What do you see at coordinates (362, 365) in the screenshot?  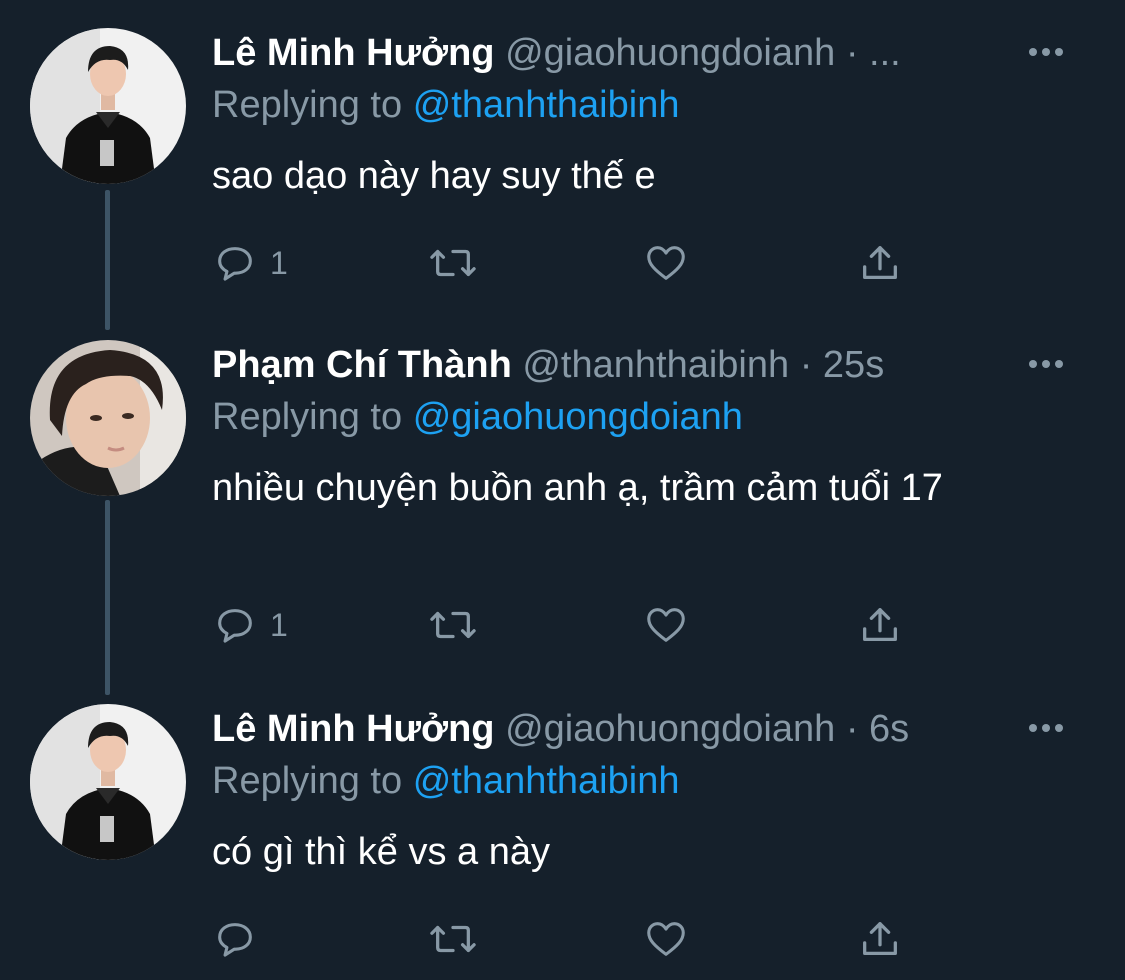 I see `display-name: Phạm Chí Thành` at bounding box center [362, 365].